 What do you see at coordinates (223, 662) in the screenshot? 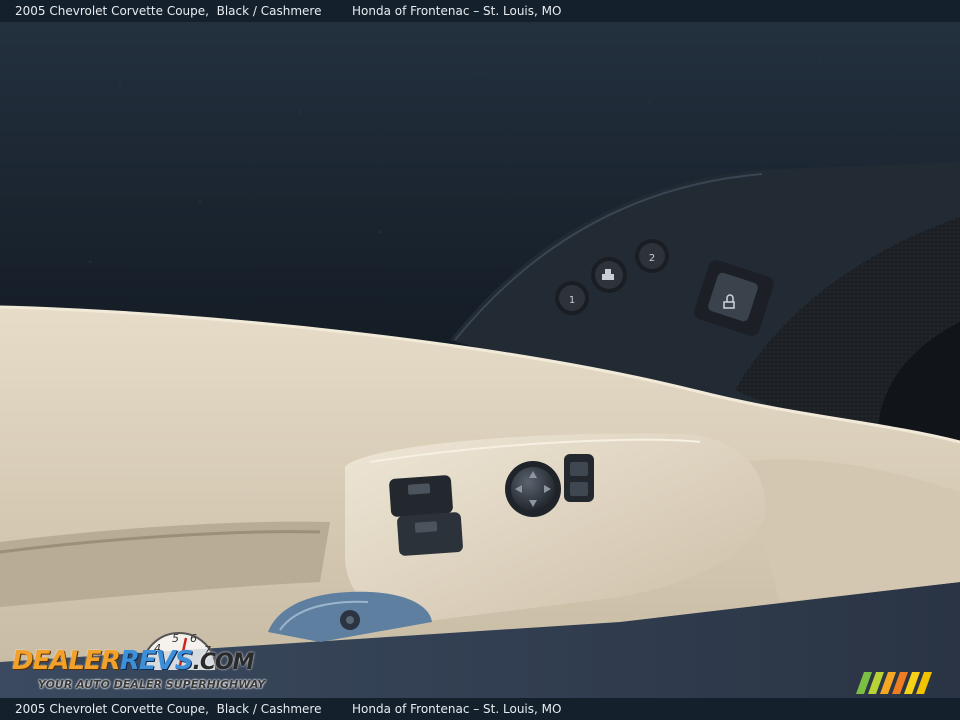
I see `wordmark-com: .COM` at bounding box center [223, 662].